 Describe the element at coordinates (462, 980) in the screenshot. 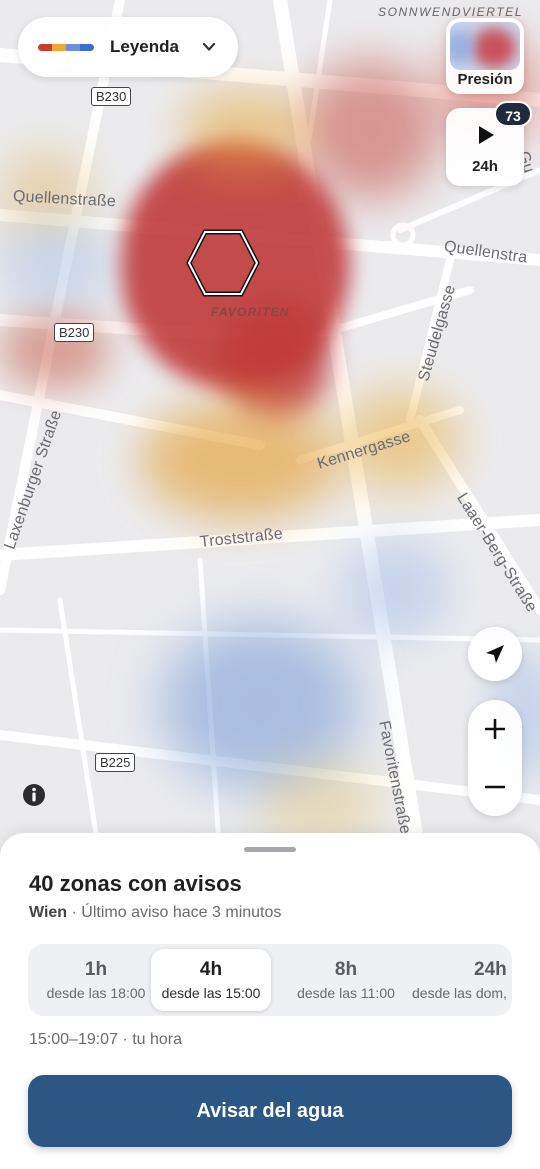

I see `segment-24h: 24h desde las dom, 1` at that location.